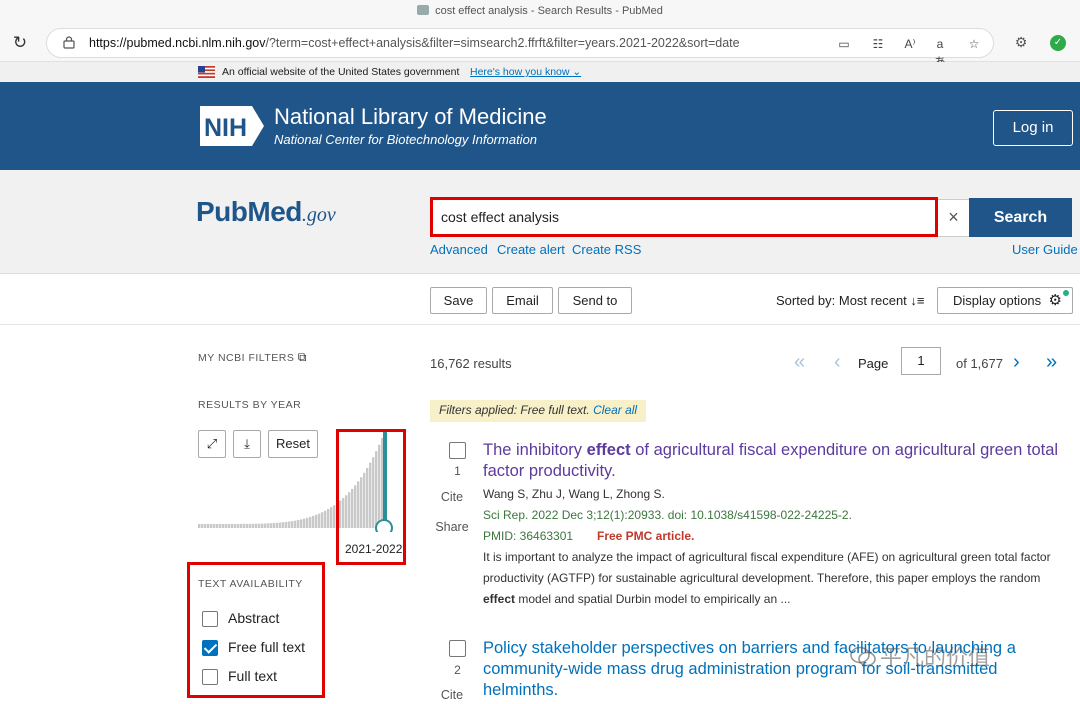 This screenshot has width=1080, height=704. I want to click on page-input: 1, so click(921, 361).